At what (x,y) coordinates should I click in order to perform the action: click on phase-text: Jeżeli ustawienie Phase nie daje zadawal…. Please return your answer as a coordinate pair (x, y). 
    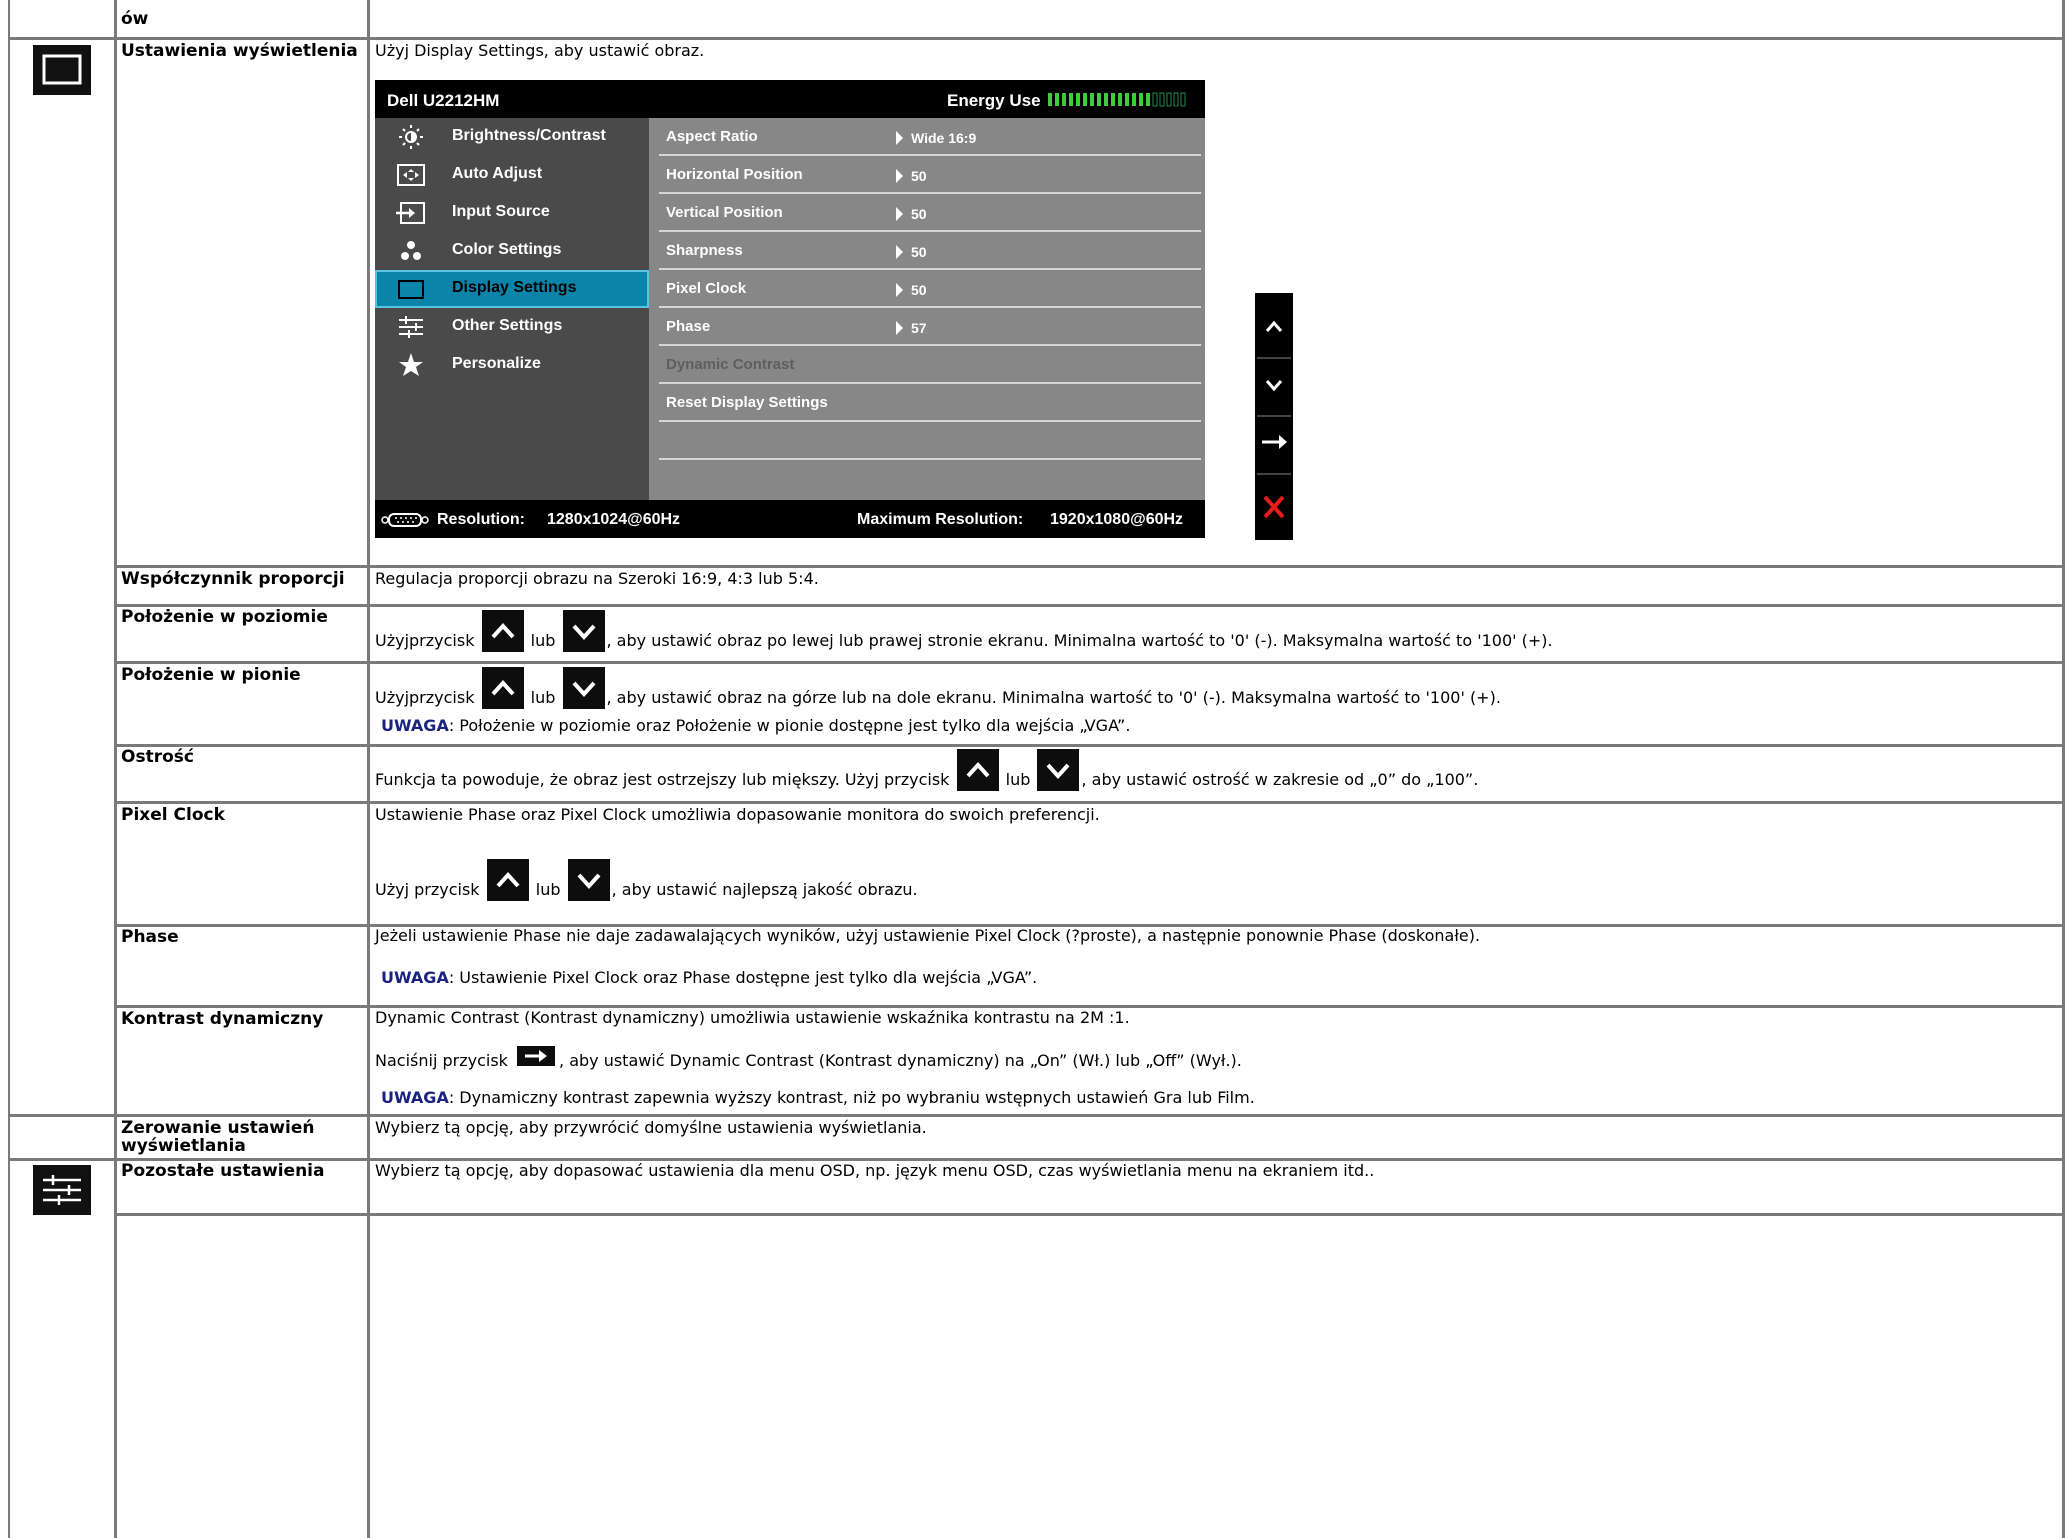
    Looking at the image, I should click on (928, 935).